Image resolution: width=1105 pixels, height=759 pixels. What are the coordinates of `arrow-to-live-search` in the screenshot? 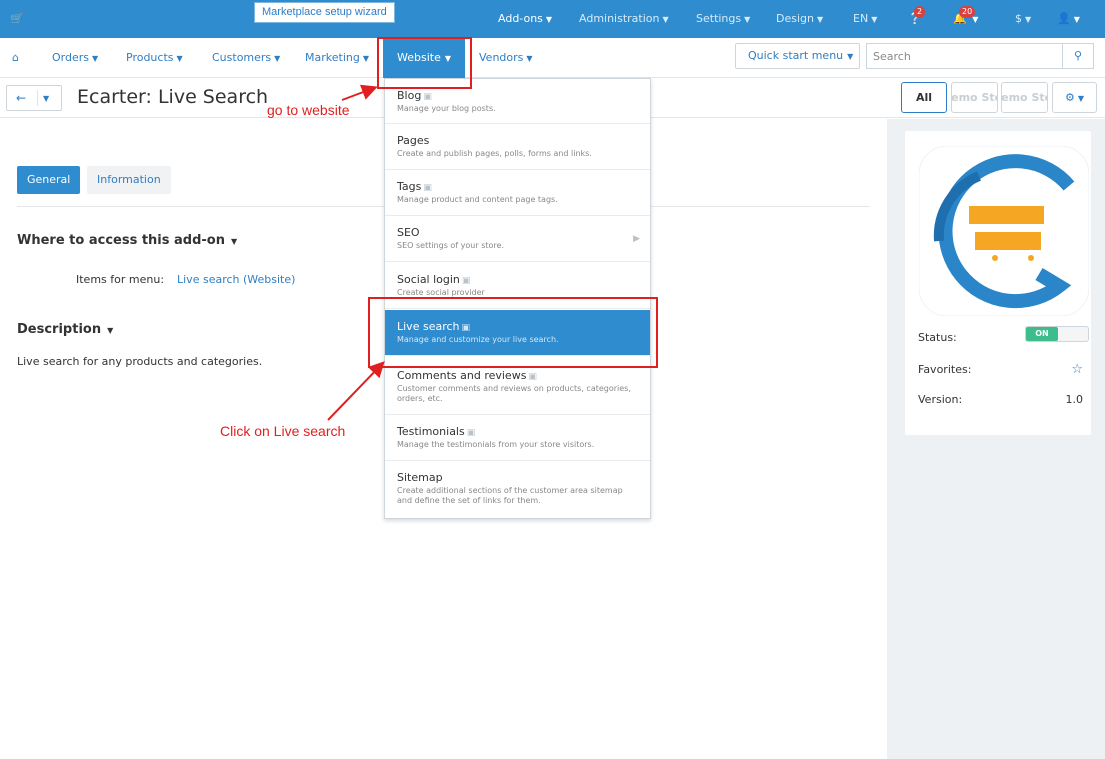 It's located at (356, 391).